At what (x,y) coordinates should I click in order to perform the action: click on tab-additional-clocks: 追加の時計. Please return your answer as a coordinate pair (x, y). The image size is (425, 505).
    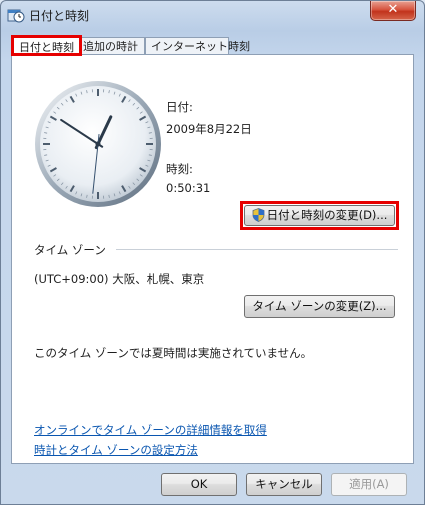
    Looking at the image, I should click on (111, 45).